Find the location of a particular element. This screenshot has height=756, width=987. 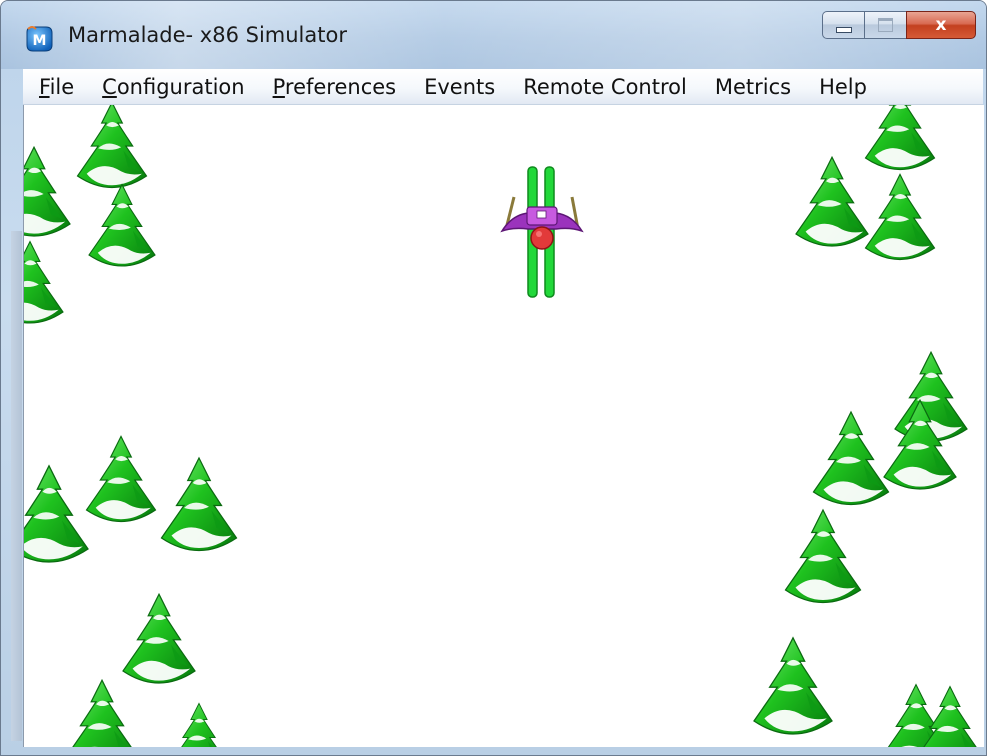

minimize-icon is located at coordinates (843, 30).